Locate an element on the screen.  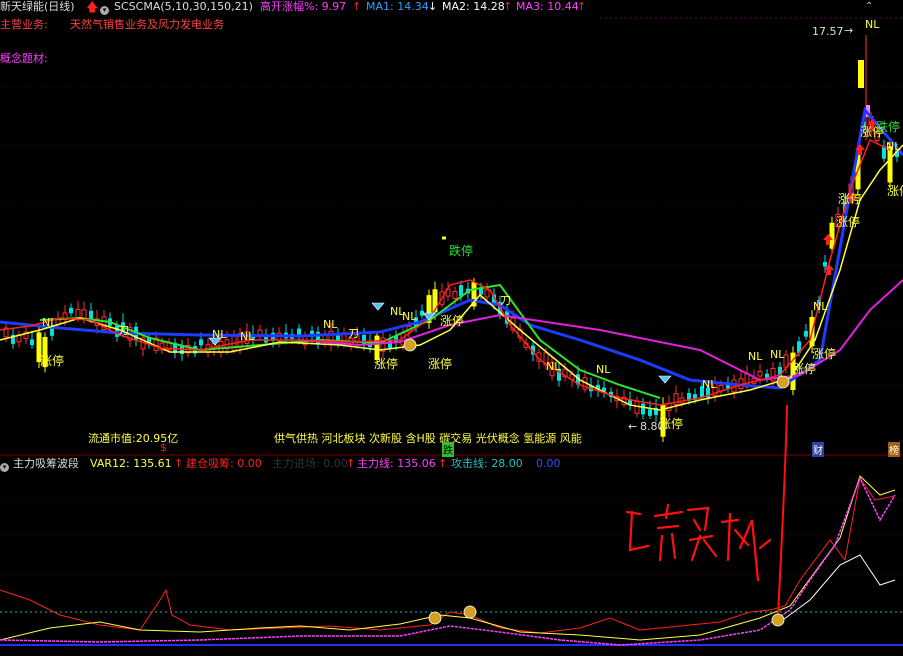
finance-badge: 财 is located at coordinates (818, 449).